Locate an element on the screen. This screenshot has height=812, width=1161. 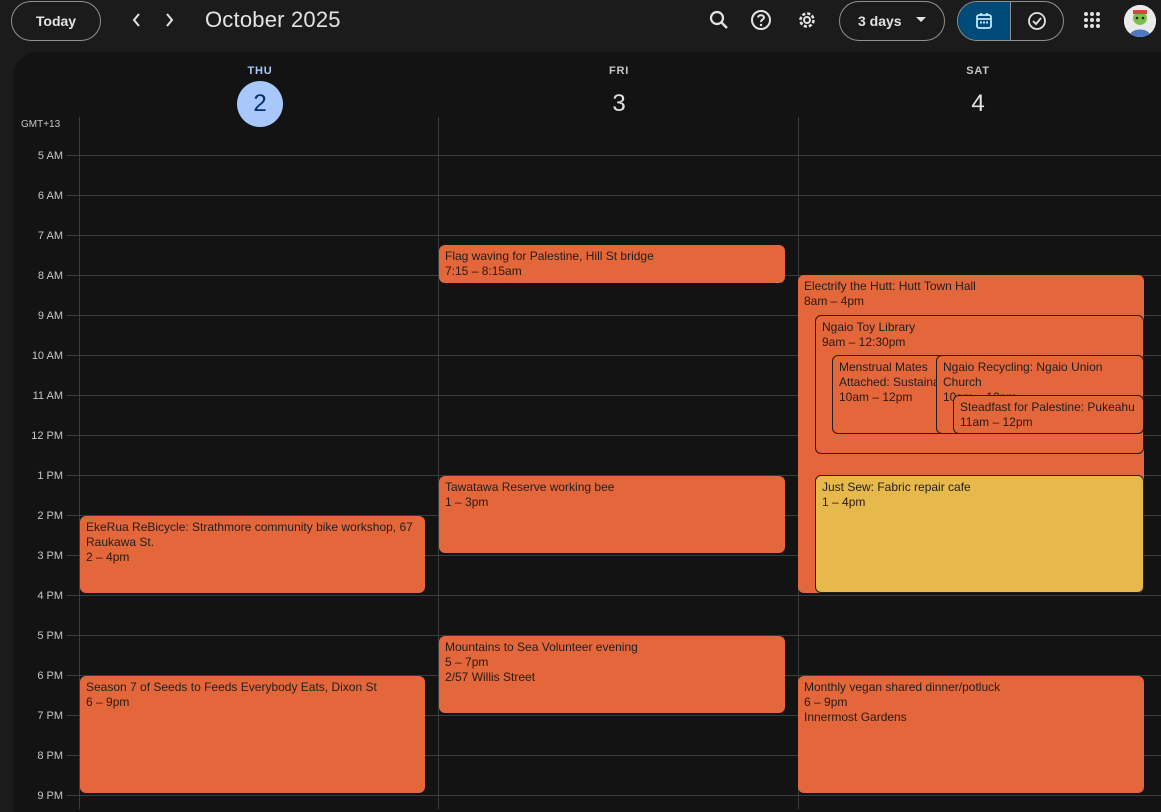
help-icon is located at coordinates (761, 20).